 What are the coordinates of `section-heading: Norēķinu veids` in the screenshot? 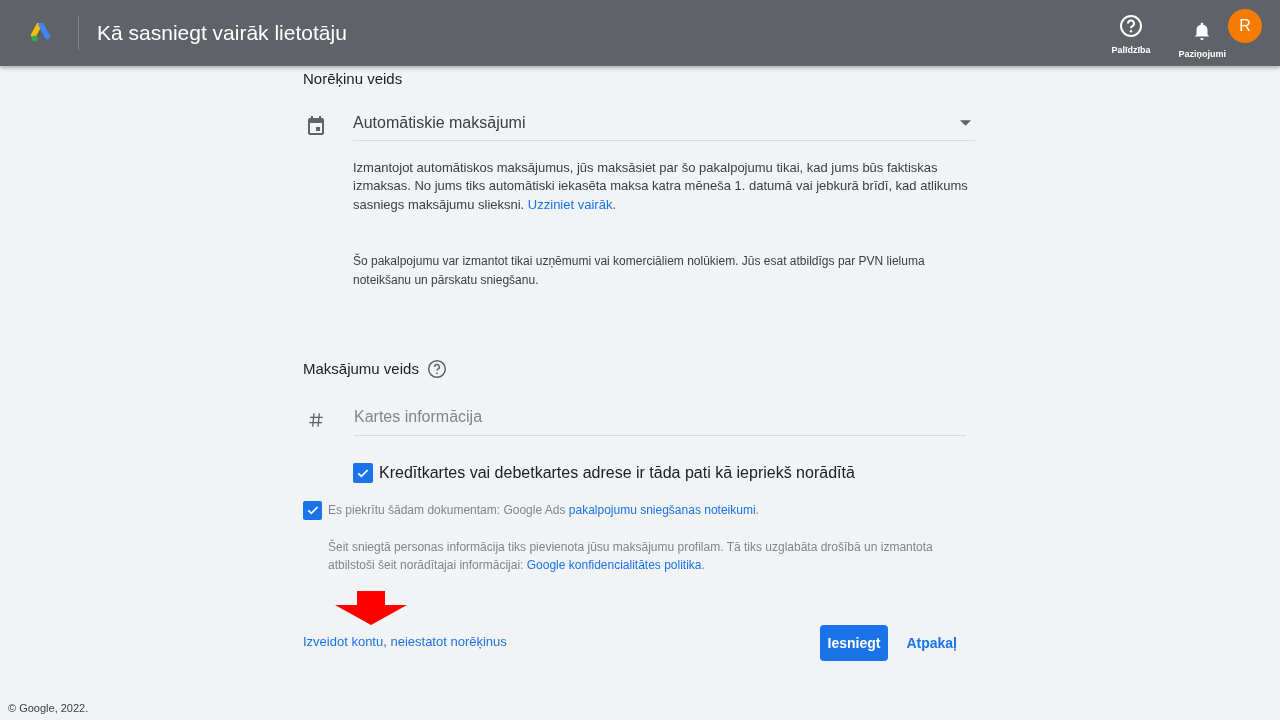 It's located at (353, 79).